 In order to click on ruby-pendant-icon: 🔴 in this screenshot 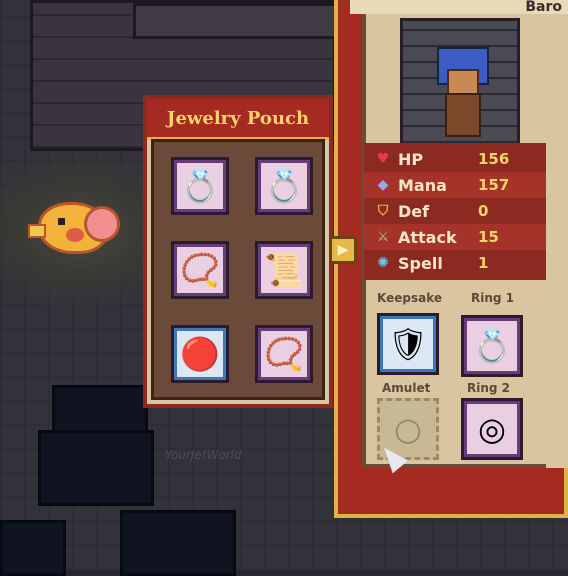, I will do `click(200, 354)`.